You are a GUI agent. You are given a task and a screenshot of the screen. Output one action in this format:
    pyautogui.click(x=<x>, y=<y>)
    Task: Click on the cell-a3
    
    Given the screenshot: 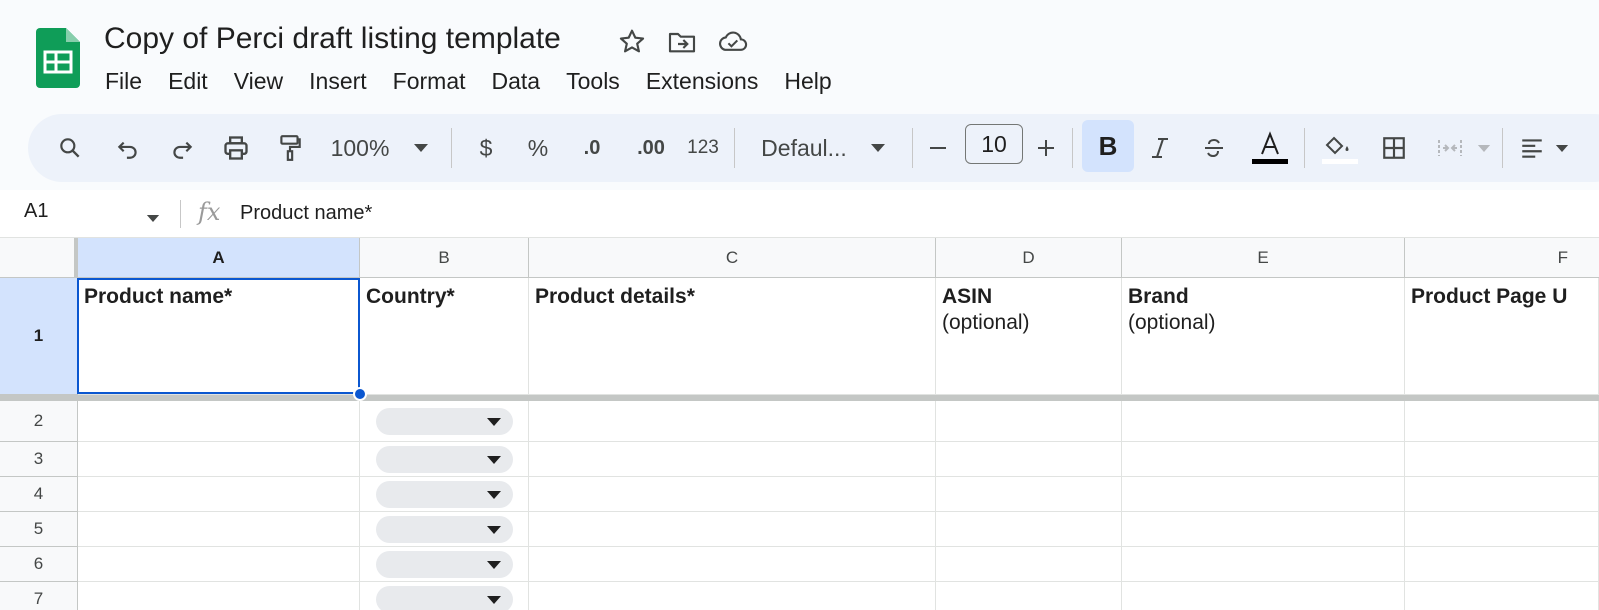 What is the action you would take?
    pyautogui.click(x=219, y=459)
    